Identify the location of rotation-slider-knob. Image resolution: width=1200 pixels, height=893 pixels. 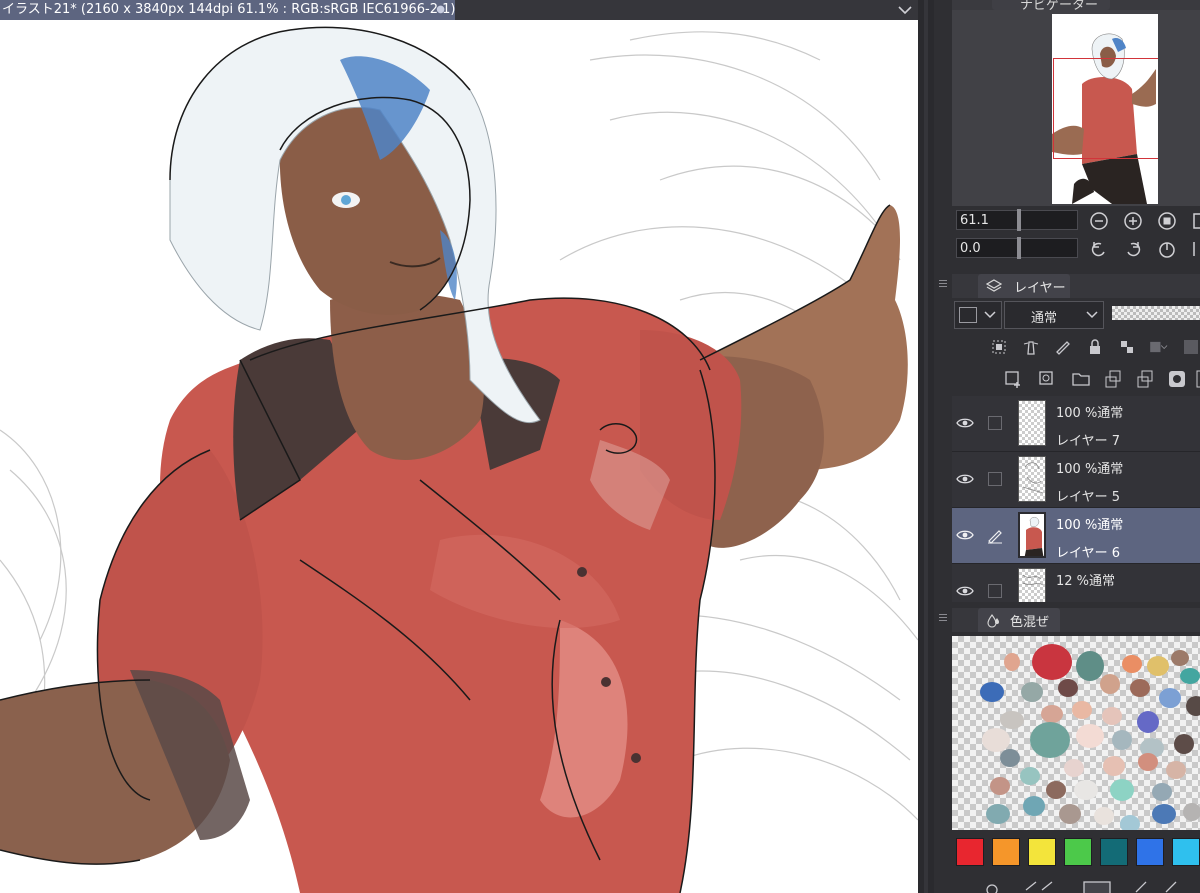
(1019, 248).